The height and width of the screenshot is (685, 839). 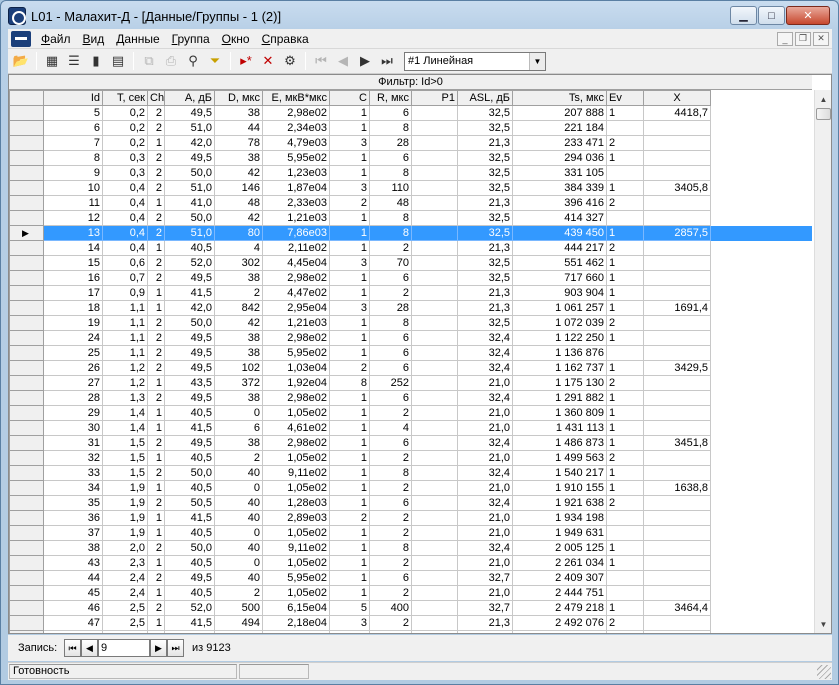 I want to click on table-row: 34 1,9 1 40,5 0 1,05e02 1 2 21,0 1 910 155 1 1638,8, so click(x=411, y=488).